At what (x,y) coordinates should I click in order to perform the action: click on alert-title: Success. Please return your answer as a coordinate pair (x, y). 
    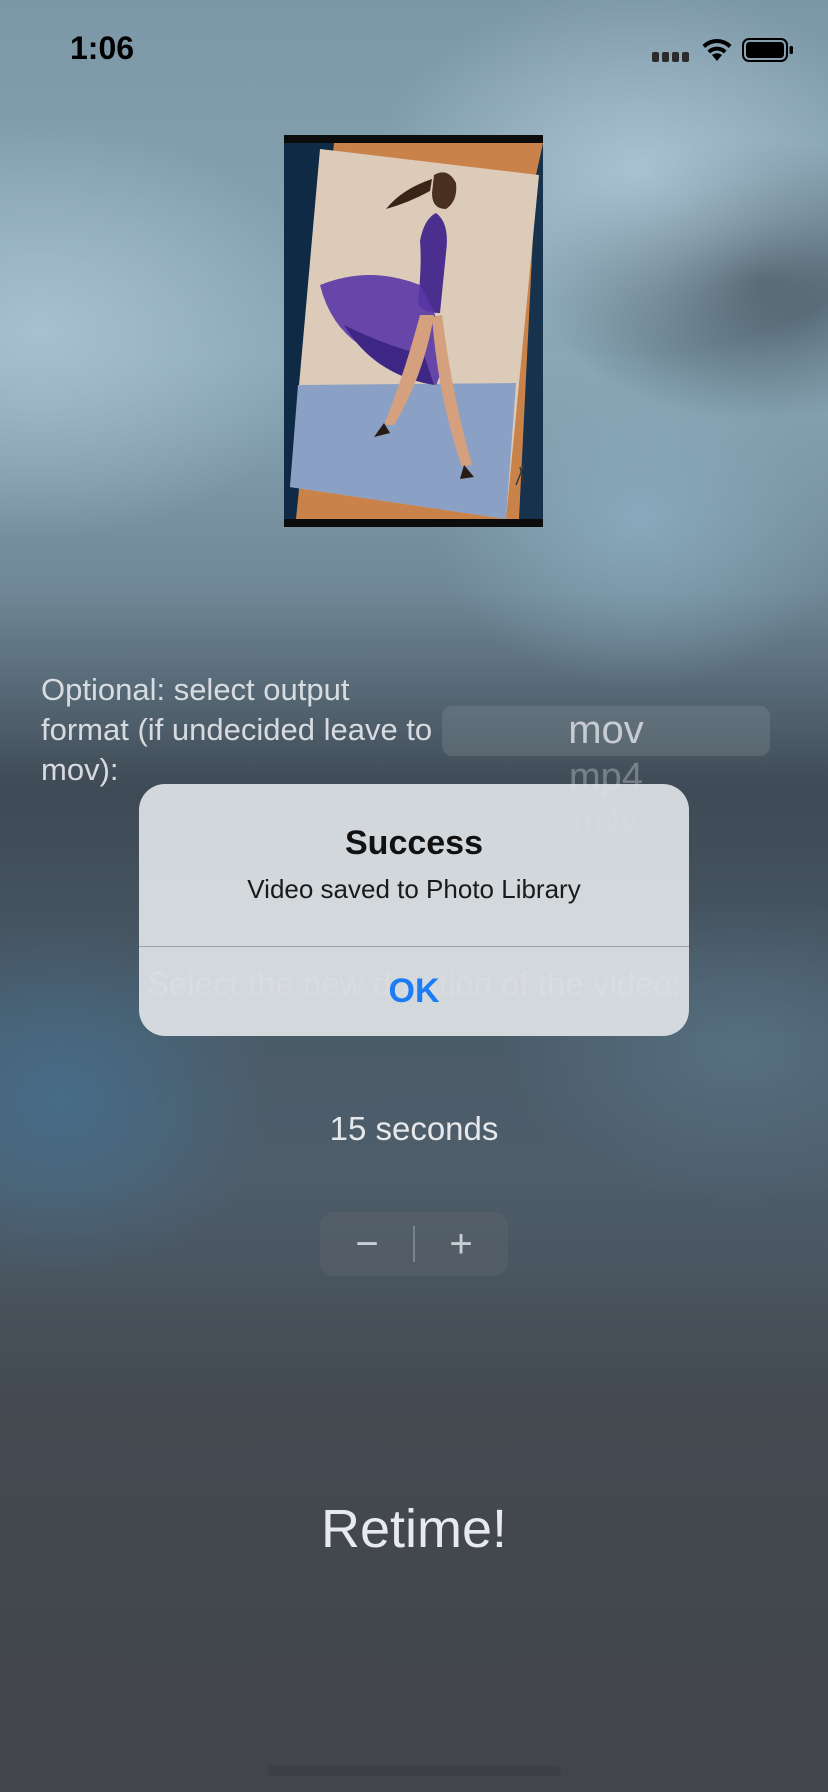
    Looking at the image, I should click on (414, 843).